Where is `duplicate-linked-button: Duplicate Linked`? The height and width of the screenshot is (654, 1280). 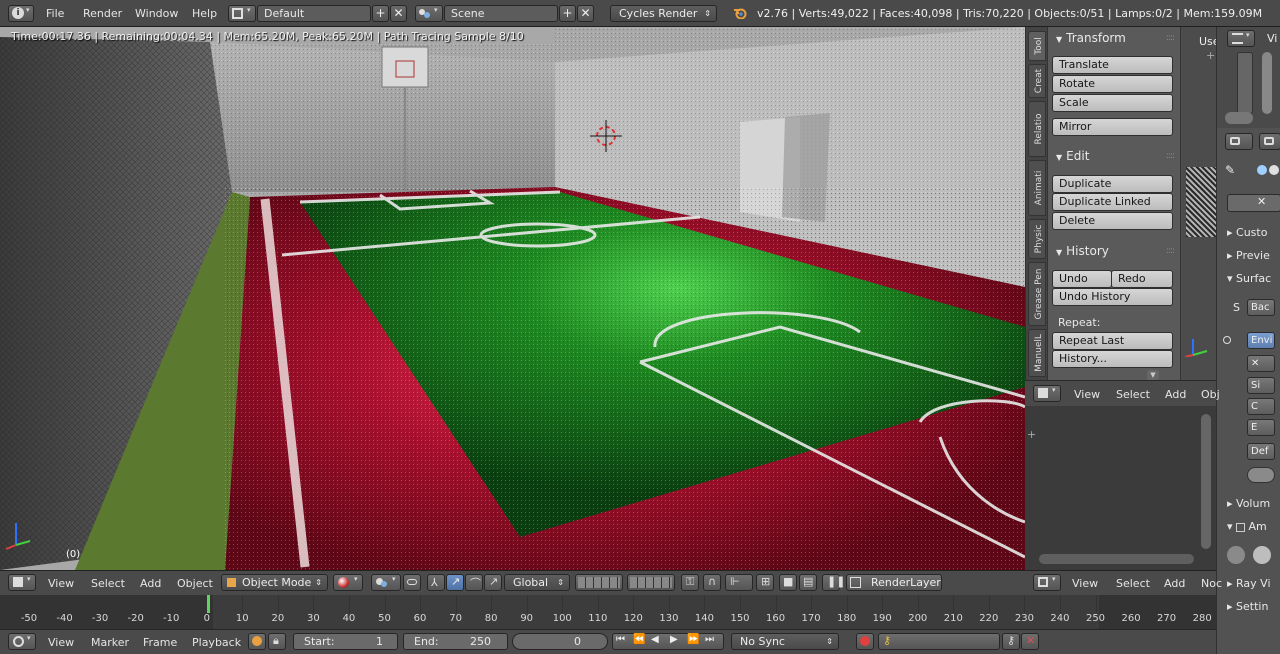
duplicate-linked-button: Duplicate Linked is located at coordinates (1112, 202).